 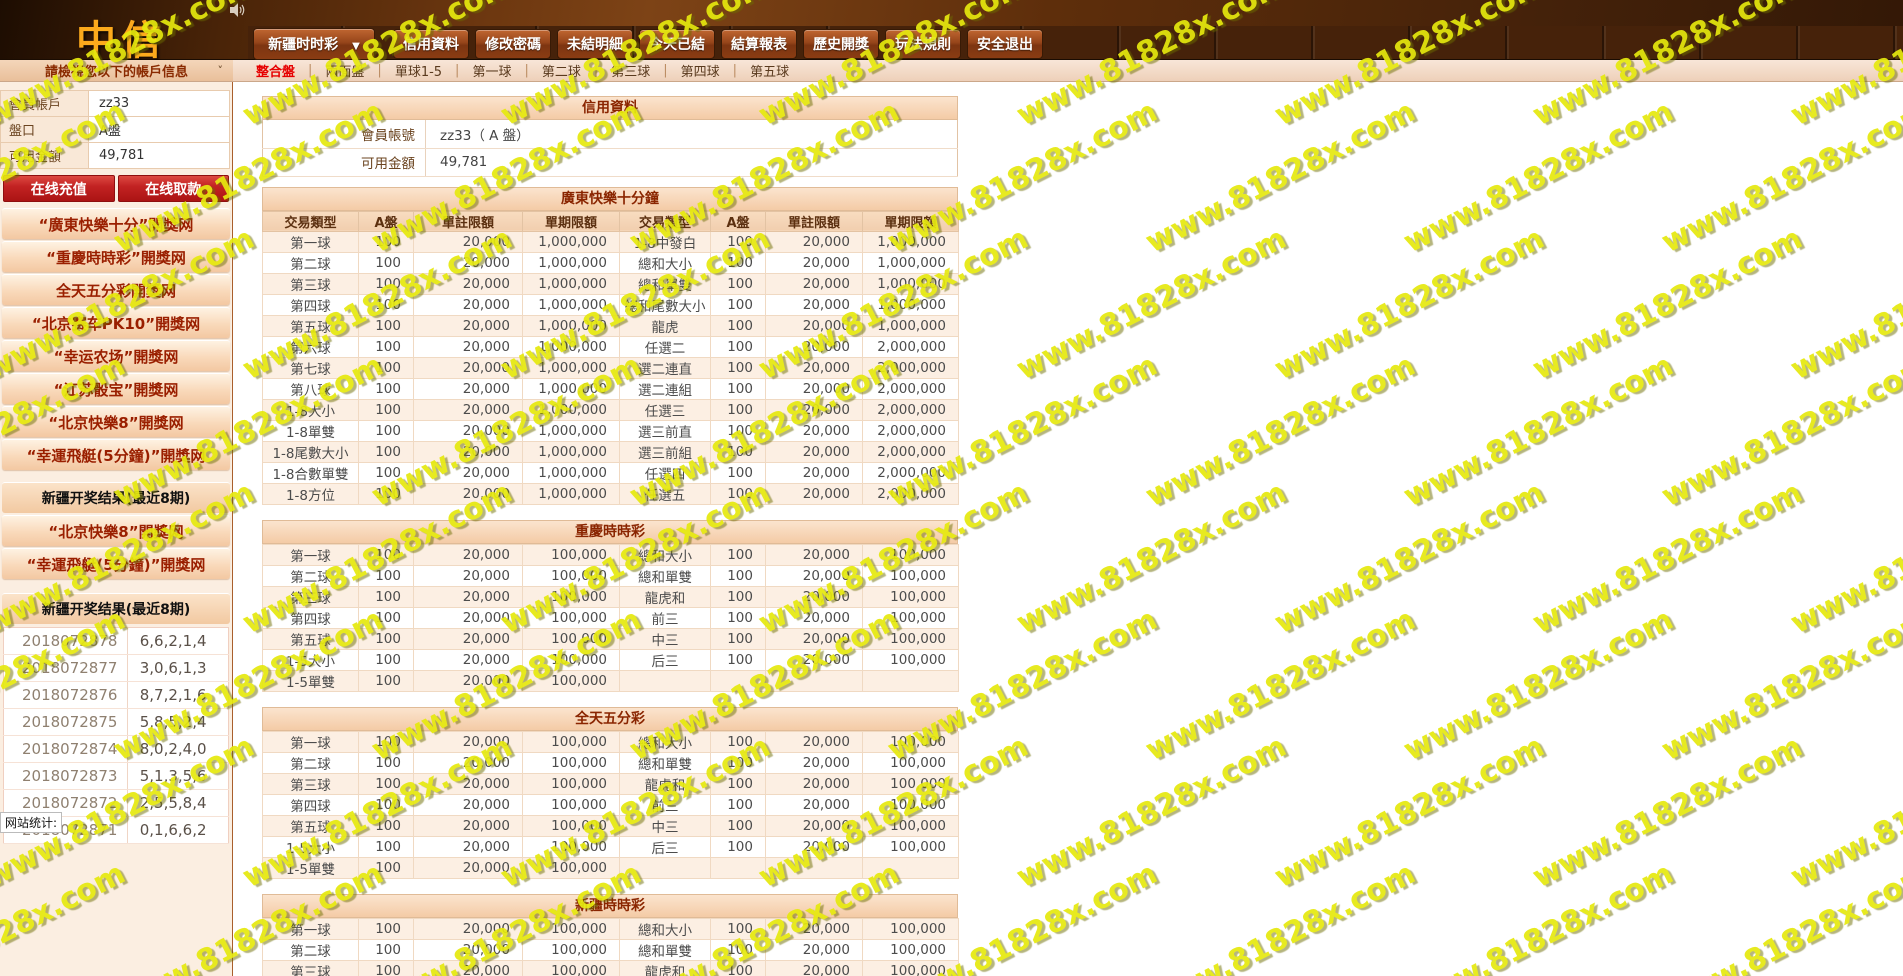 I want to click on draw-period: 2018072875, so click(x=65, y=722).